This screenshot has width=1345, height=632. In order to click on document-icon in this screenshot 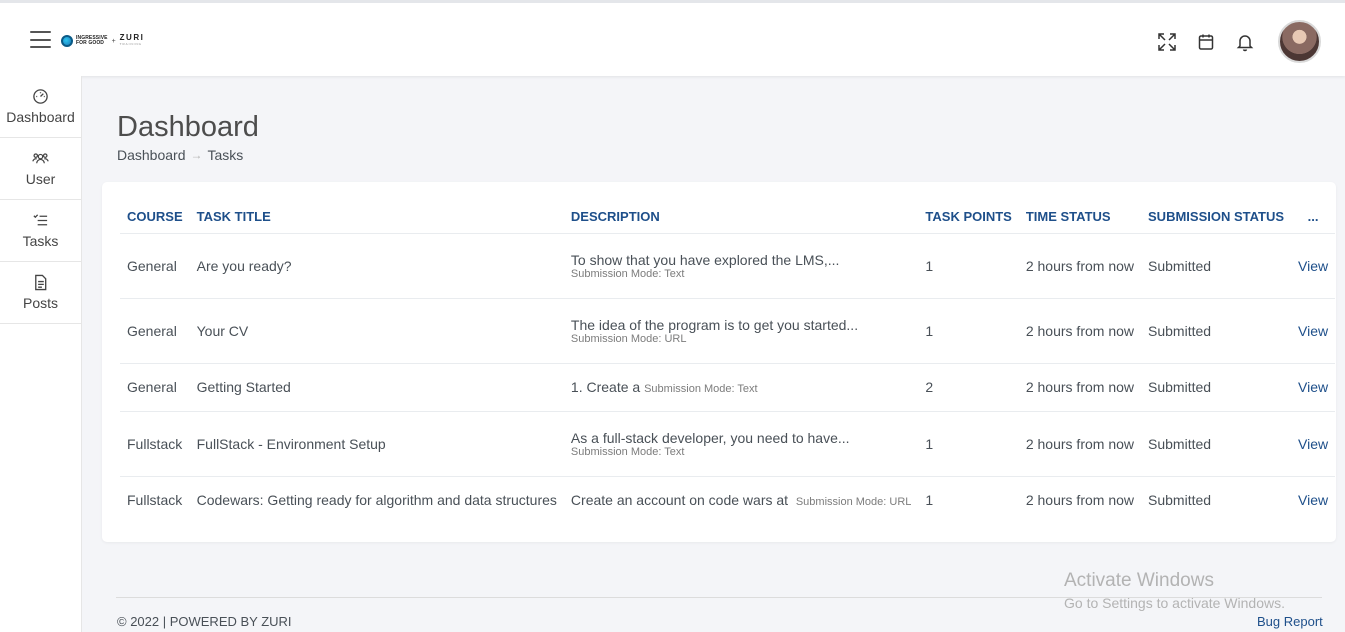, I will do `click(41, 282)`.